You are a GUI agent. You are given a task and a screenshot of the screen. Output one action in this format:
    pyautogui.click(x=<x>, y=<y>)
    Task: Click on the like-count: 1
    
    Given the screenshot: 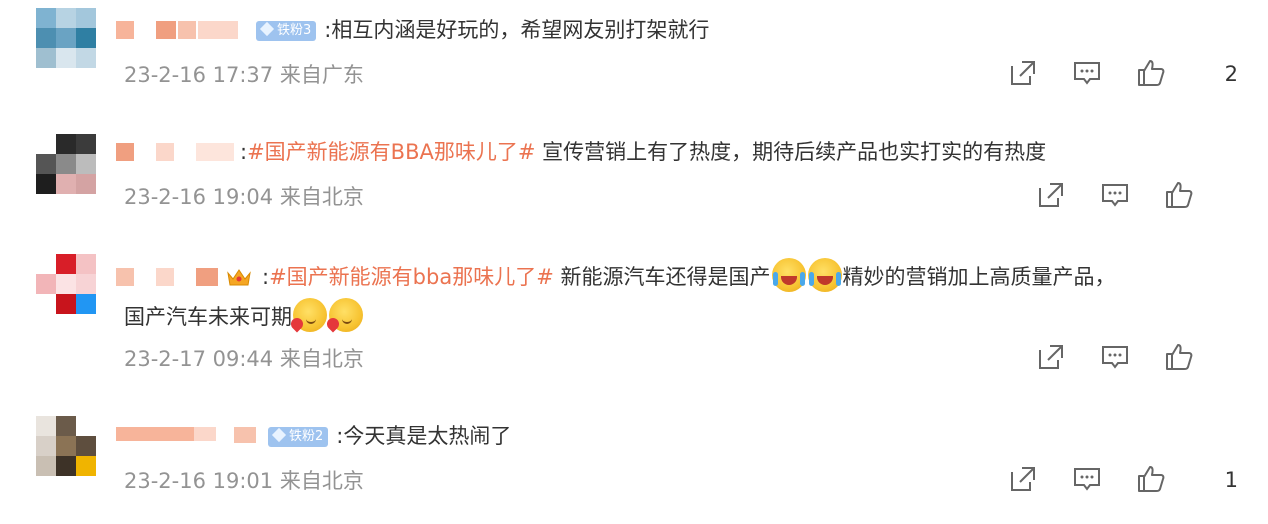 What is the action you would take?
    pyautogui.click(x=1231, y=480)
    